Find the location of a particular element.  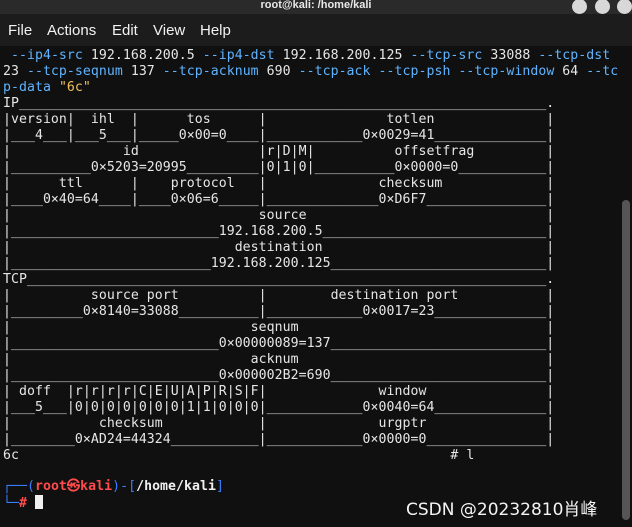

command-token: p-data is located at coordinates (27, 87).